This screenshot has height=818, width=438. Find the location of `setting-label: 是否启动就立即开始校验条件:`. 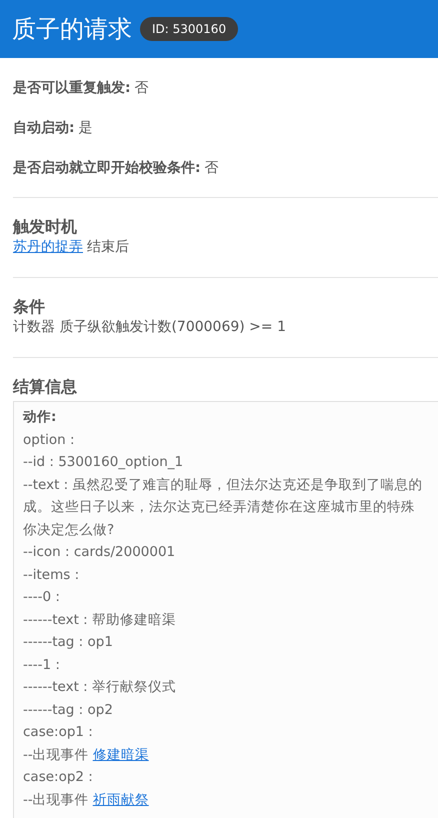

setting-label: 是否启动就立即开始校验条件: is located at coordinates (107, 168).